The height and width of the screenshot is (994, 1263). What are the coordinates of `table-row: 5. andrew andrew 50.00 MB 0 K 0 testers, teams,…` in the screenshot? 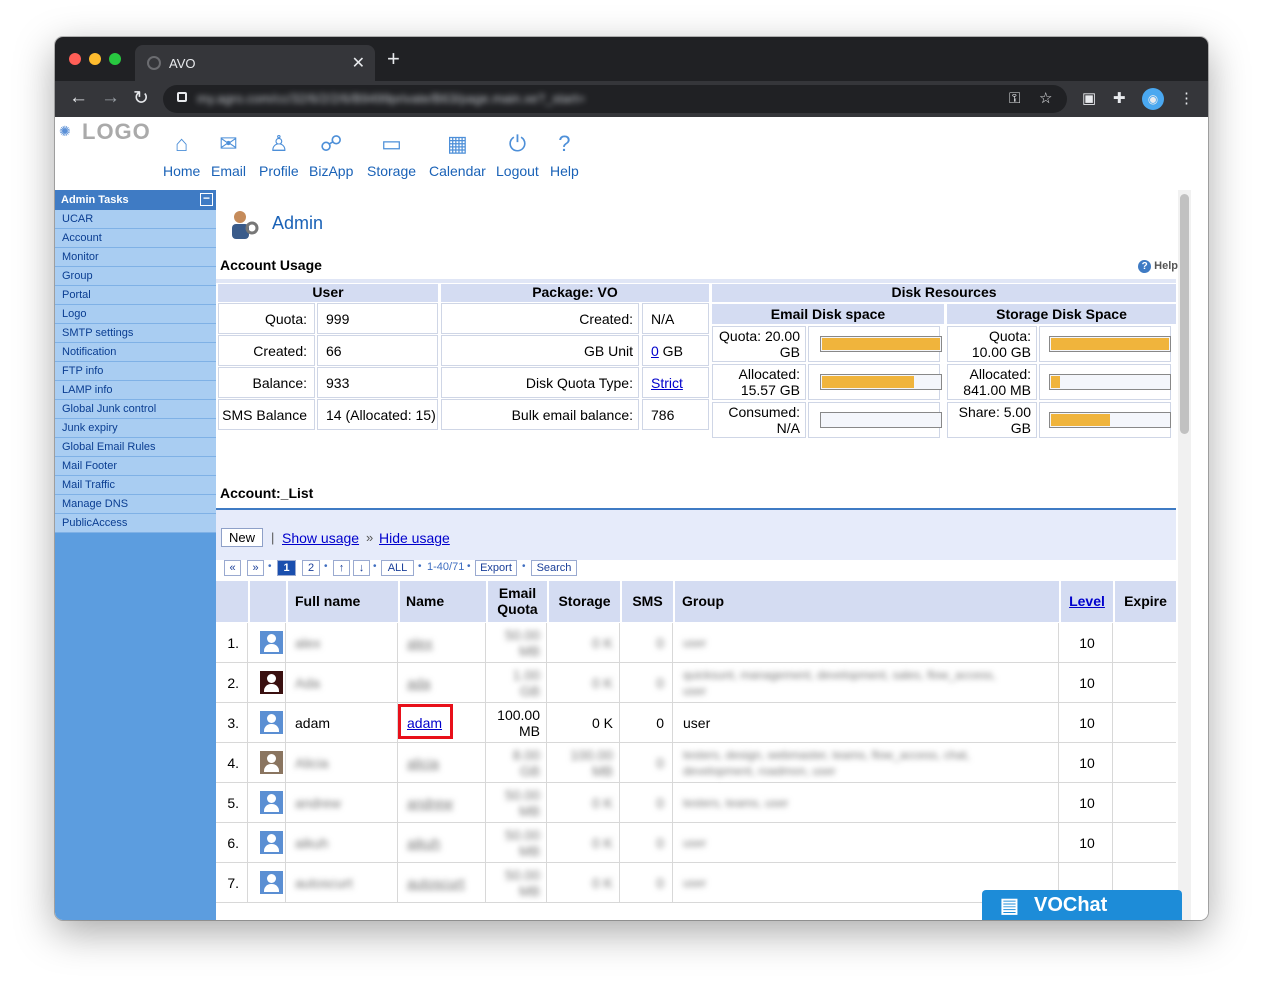 It's located at (696, 803).